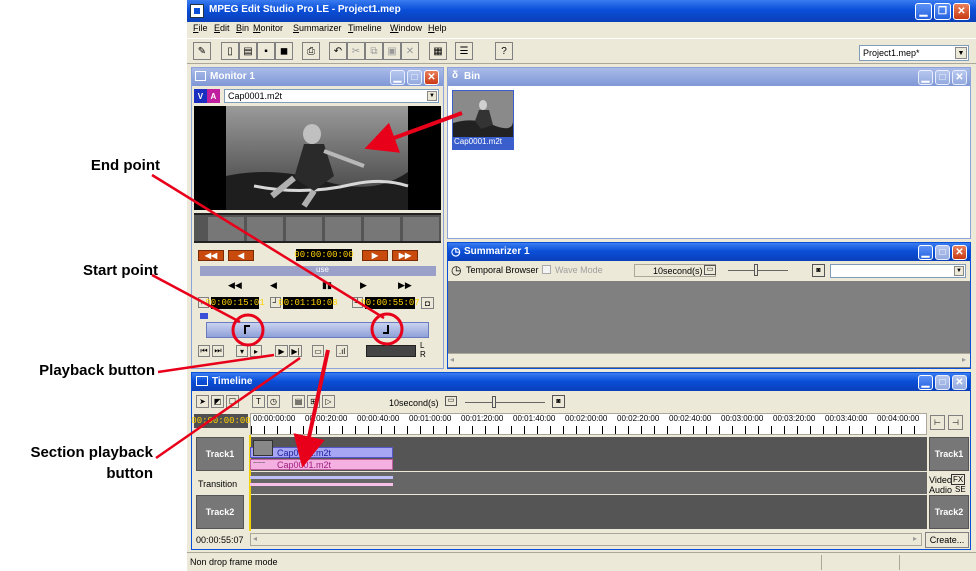 The image size is (976, 571). I want to click on playback-line, so click(216, 363).